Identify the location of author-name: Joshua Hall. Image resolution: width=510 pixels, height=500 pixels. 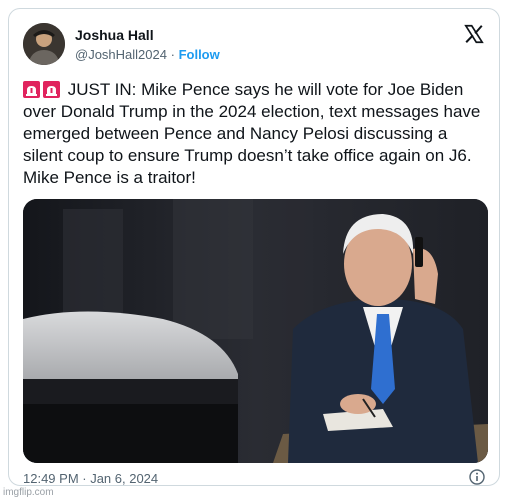
(114, 35).